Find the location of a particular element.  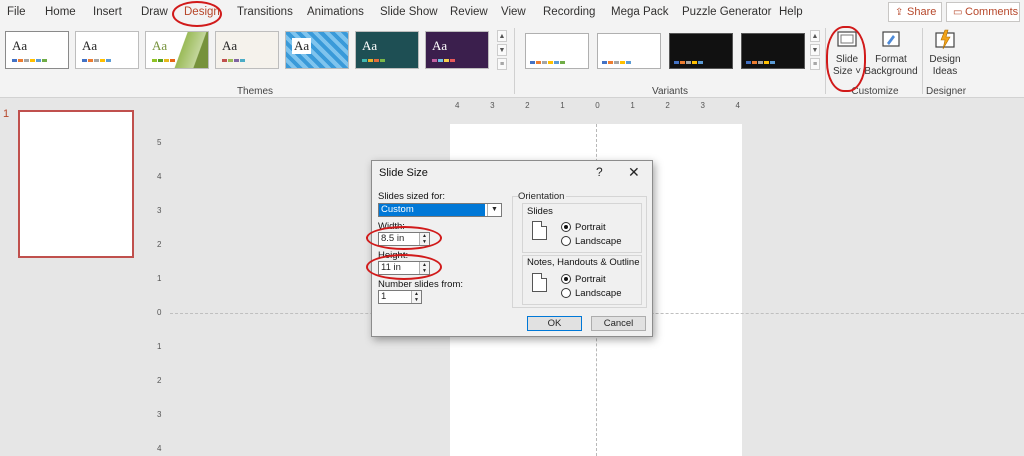

theme-office-2-colors is located at coordinates (96, 60).